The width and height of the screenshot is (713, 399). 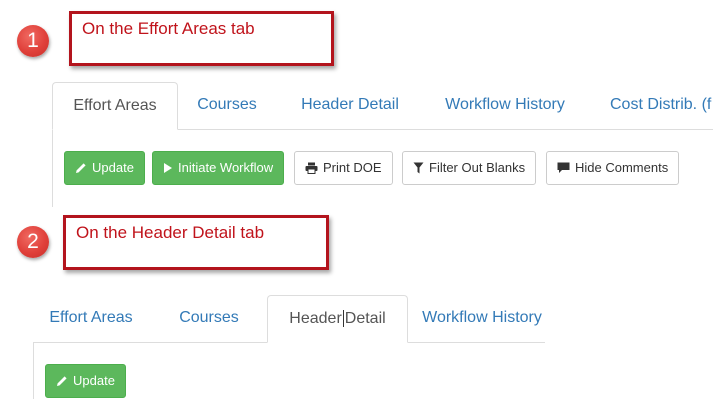 I want to click on tab-workflow-history-label: Workflow History, so click(x=505, y=104).